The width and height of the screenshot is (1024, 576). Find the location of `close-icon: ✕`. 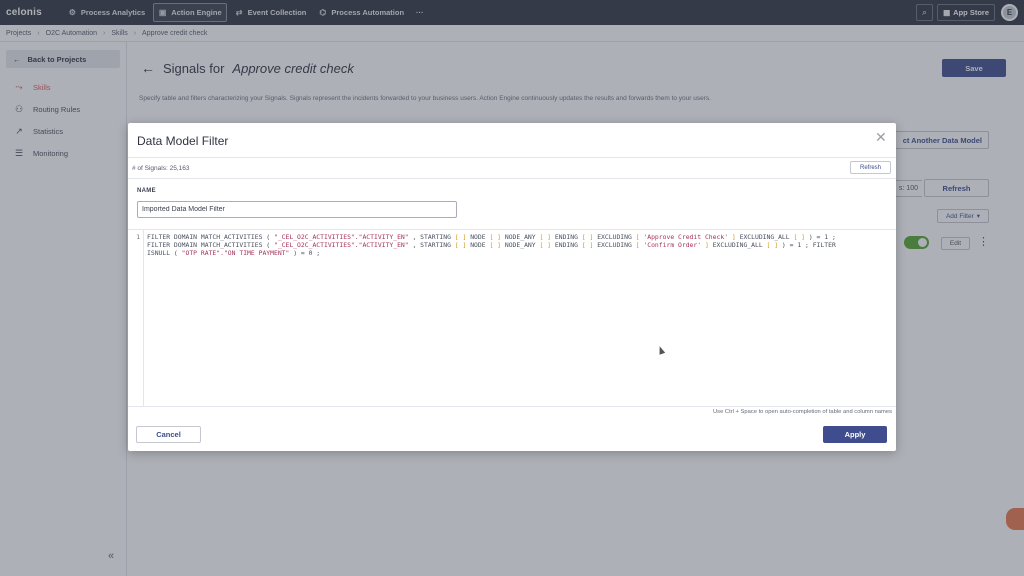

close-icon: ✕ is located at coordinates (881, 137).